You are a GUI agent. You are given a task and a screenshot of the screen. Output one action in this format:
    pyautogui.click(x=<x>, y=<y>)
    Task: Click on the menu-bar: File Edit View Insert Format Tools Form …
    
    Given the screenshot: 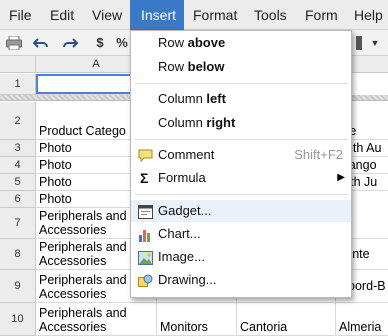 What is the action you would take?
    pyautogui.click(x=194, y=15)
    